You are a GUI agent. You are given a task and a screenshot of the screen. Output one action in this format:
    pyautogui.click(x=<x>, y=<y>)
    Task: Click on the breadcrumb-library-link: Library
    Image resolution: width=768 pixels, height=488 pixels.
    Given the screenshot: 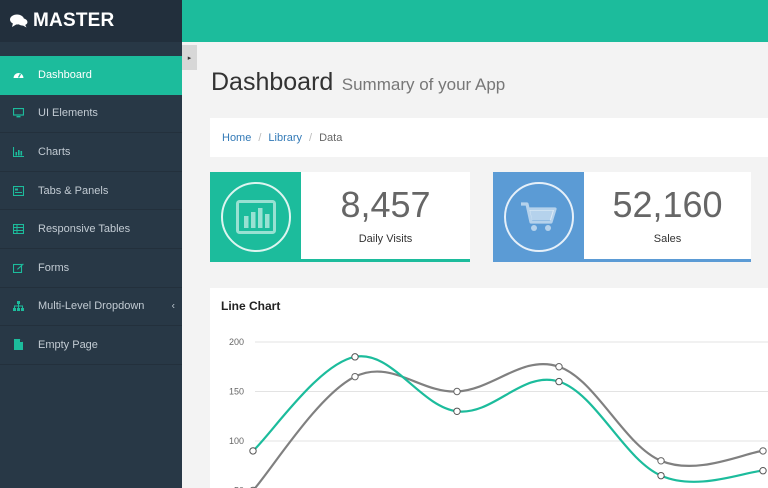 What is the action you would take?
    pyautogui.click(x=285, y=138)
    